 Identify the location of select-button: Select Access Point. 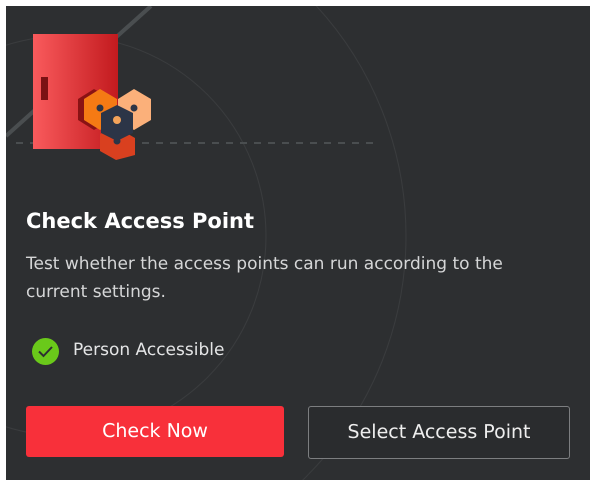
(439, 432).